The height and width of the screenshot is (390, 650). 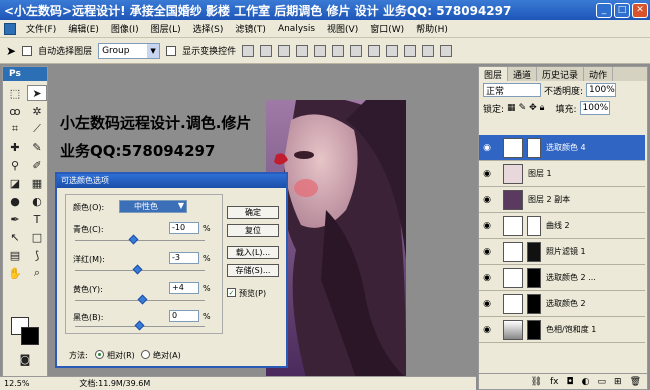 What do you see at coordinates (37, 273) in the screenshot?
I see `zoom-tool-icon: ⌕` at bounding box center [37, 273].